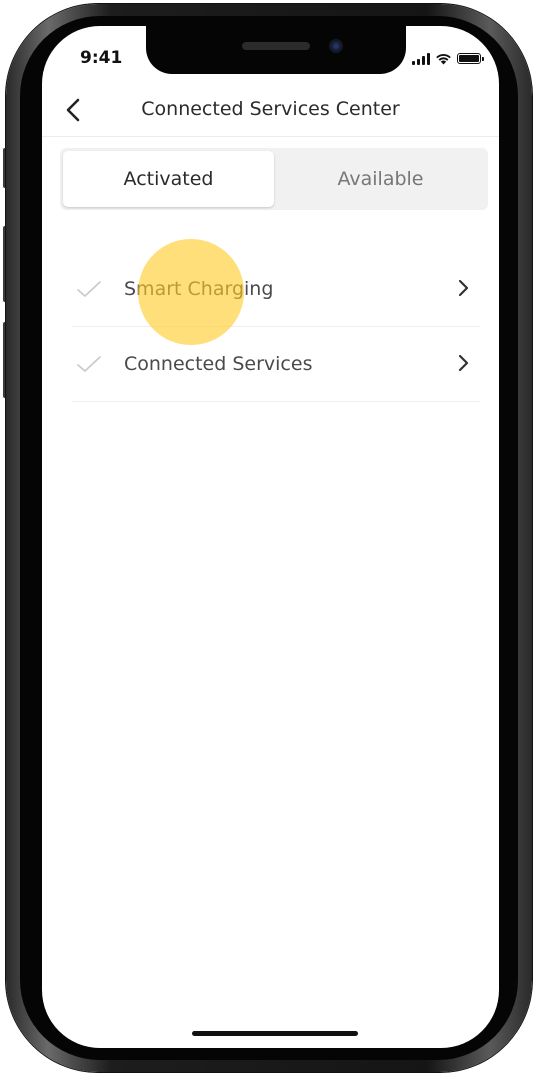 The width and height of the screenshot is (538, 1076). Describe the element at coordinates (101, 58) in the screenshot. I see `status-time: 9:41` at that location.